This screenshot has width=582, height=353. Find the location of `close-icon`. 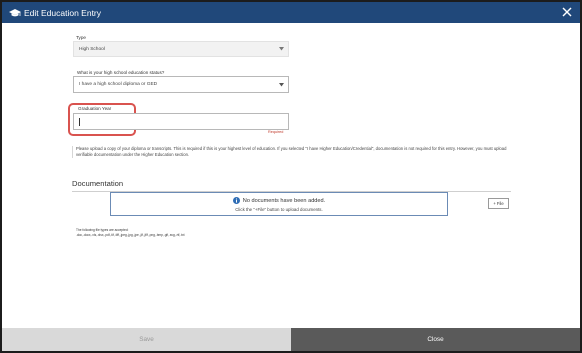

close-icon is located at coordinates (567, 12).